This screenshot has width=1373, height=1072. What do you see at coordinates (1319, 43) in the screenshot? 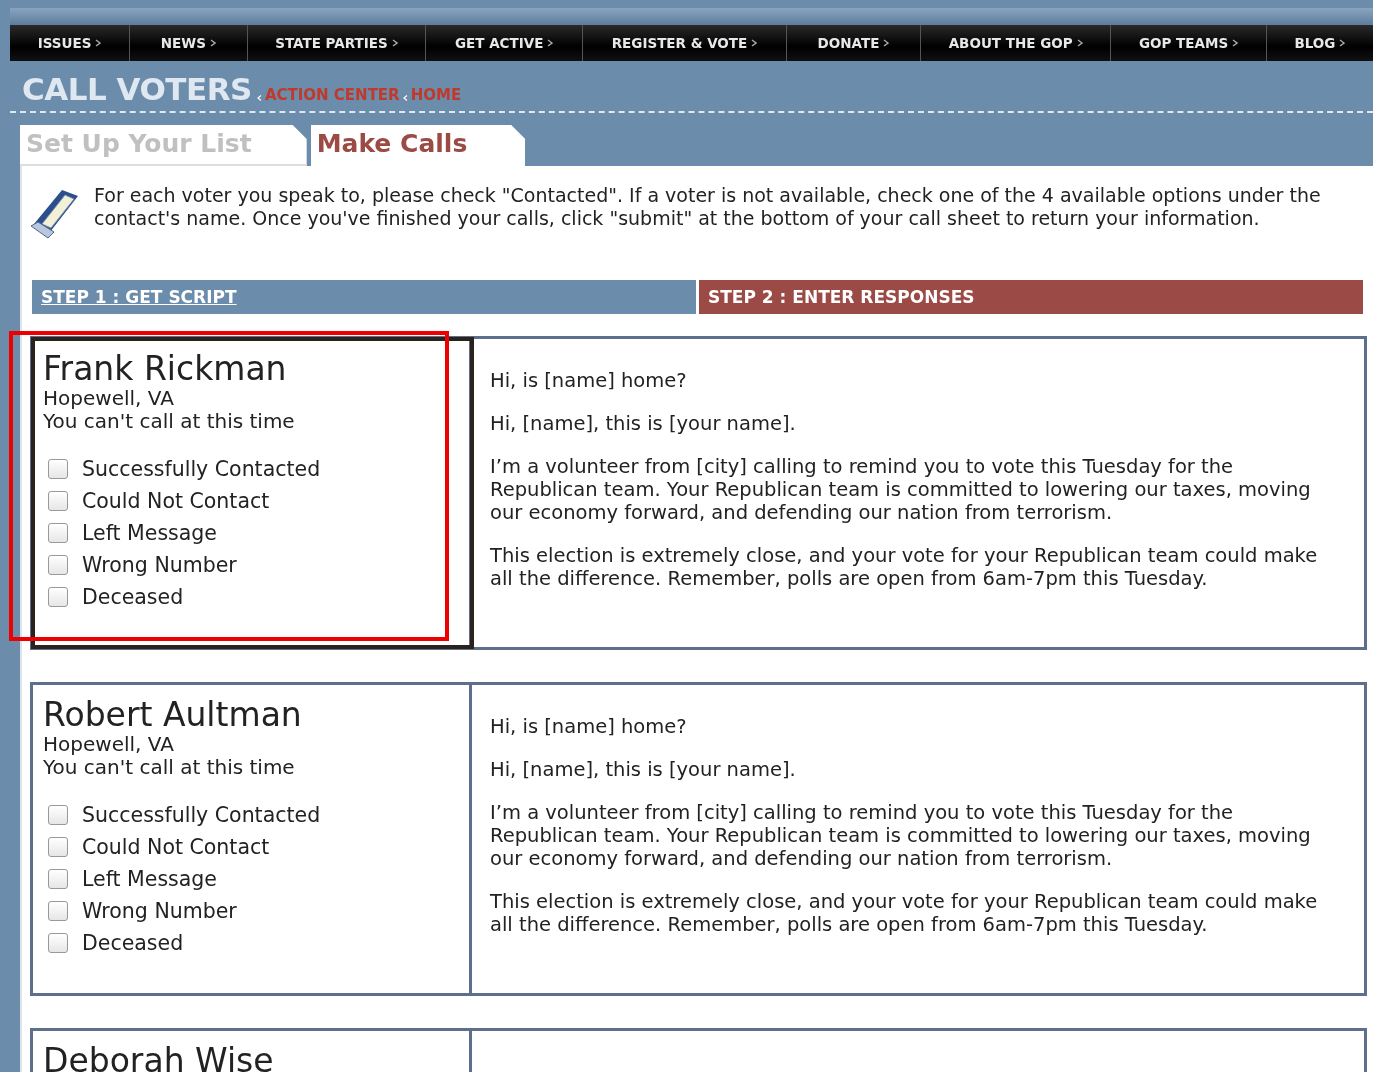
I see `nav-link: BLOG` at bounding box center [1319, 43].